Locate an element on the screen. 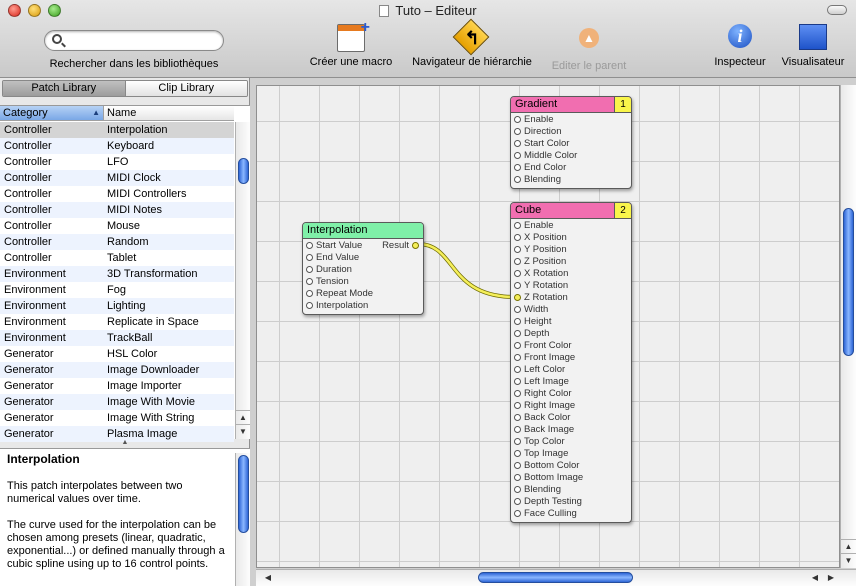 This screenshot has width=856, height=586. table-row: Environment 3D Transformation is located at coordinates (117, 274).